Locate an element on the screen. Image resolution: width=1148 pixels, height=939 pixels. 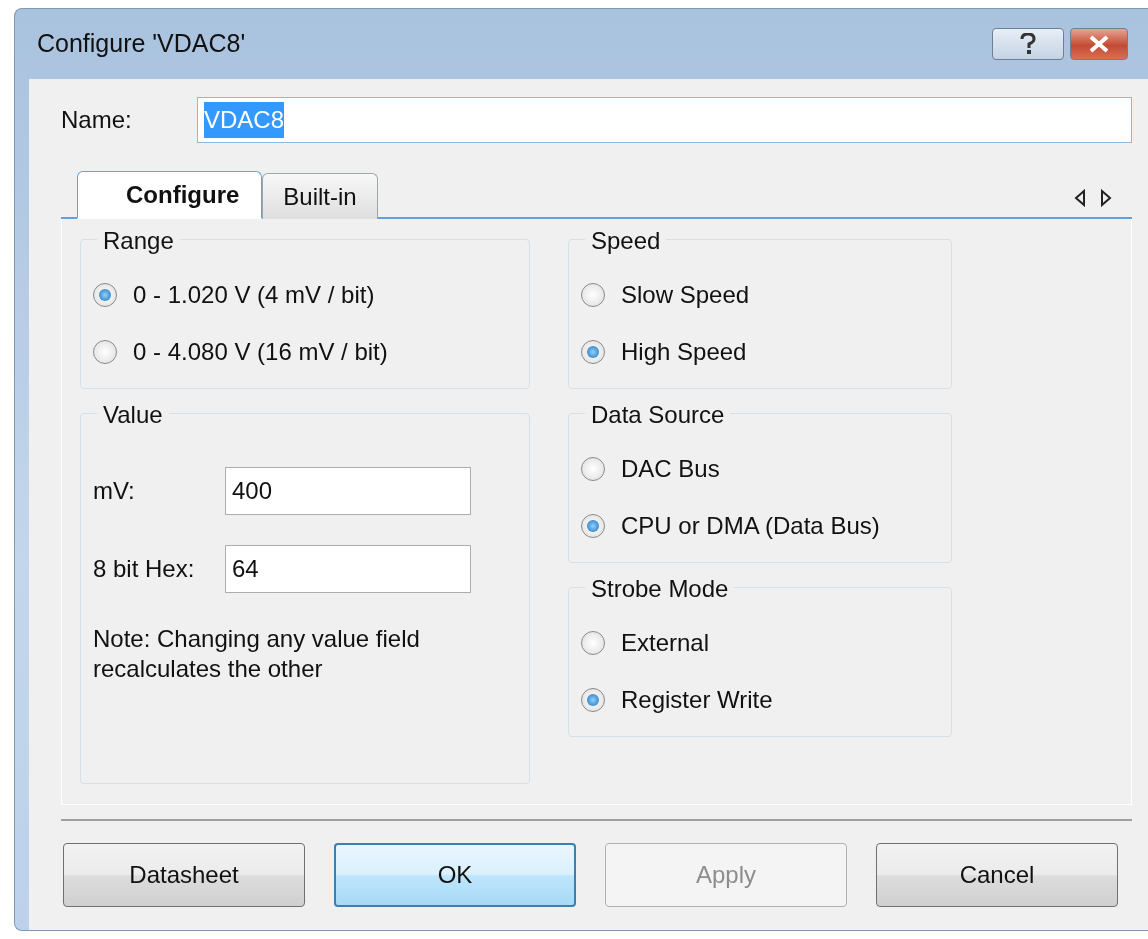
help-button is located at coordinates (1028, 44).